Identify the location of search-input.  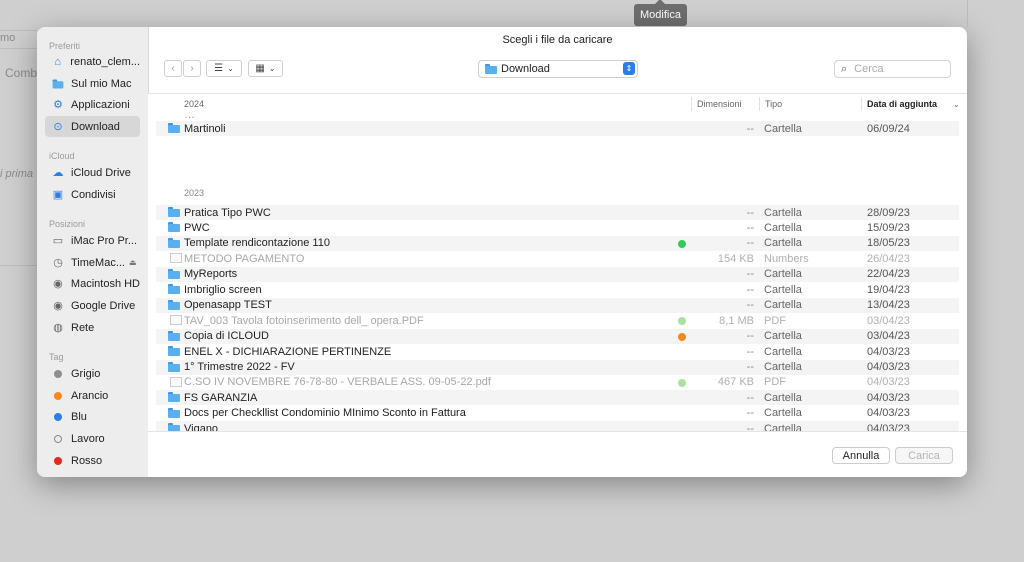
(899, 69).